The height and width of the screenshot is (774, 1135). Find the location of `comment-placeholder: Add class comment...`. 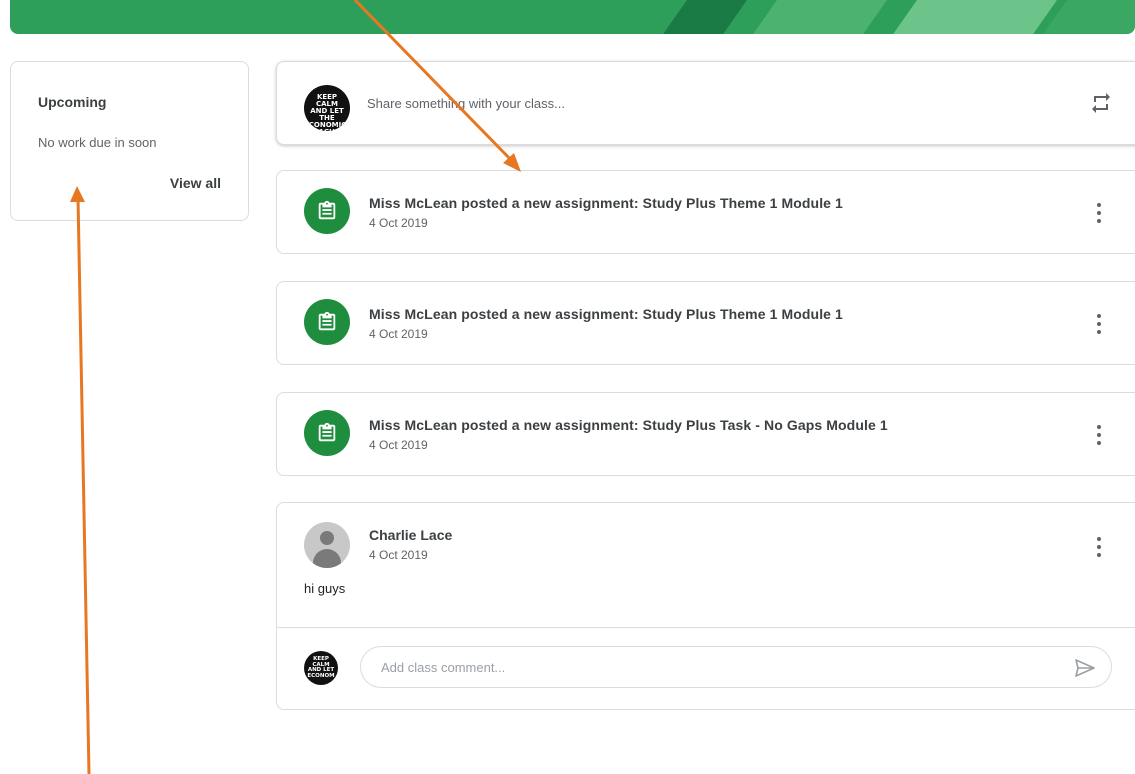

comment-placeholder: Add class comment... is located at coordinates (443, 667).